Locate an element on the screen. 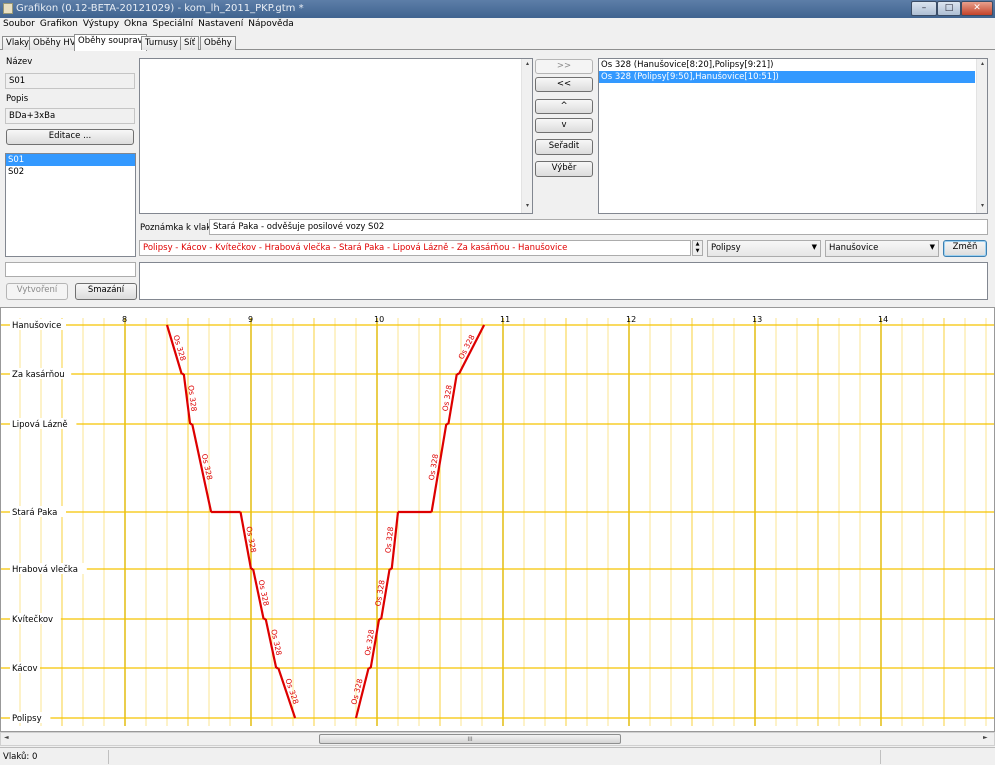 The image size is (995, 765). spinner-down-icon: ▼ is located at coordinates (697, 251).